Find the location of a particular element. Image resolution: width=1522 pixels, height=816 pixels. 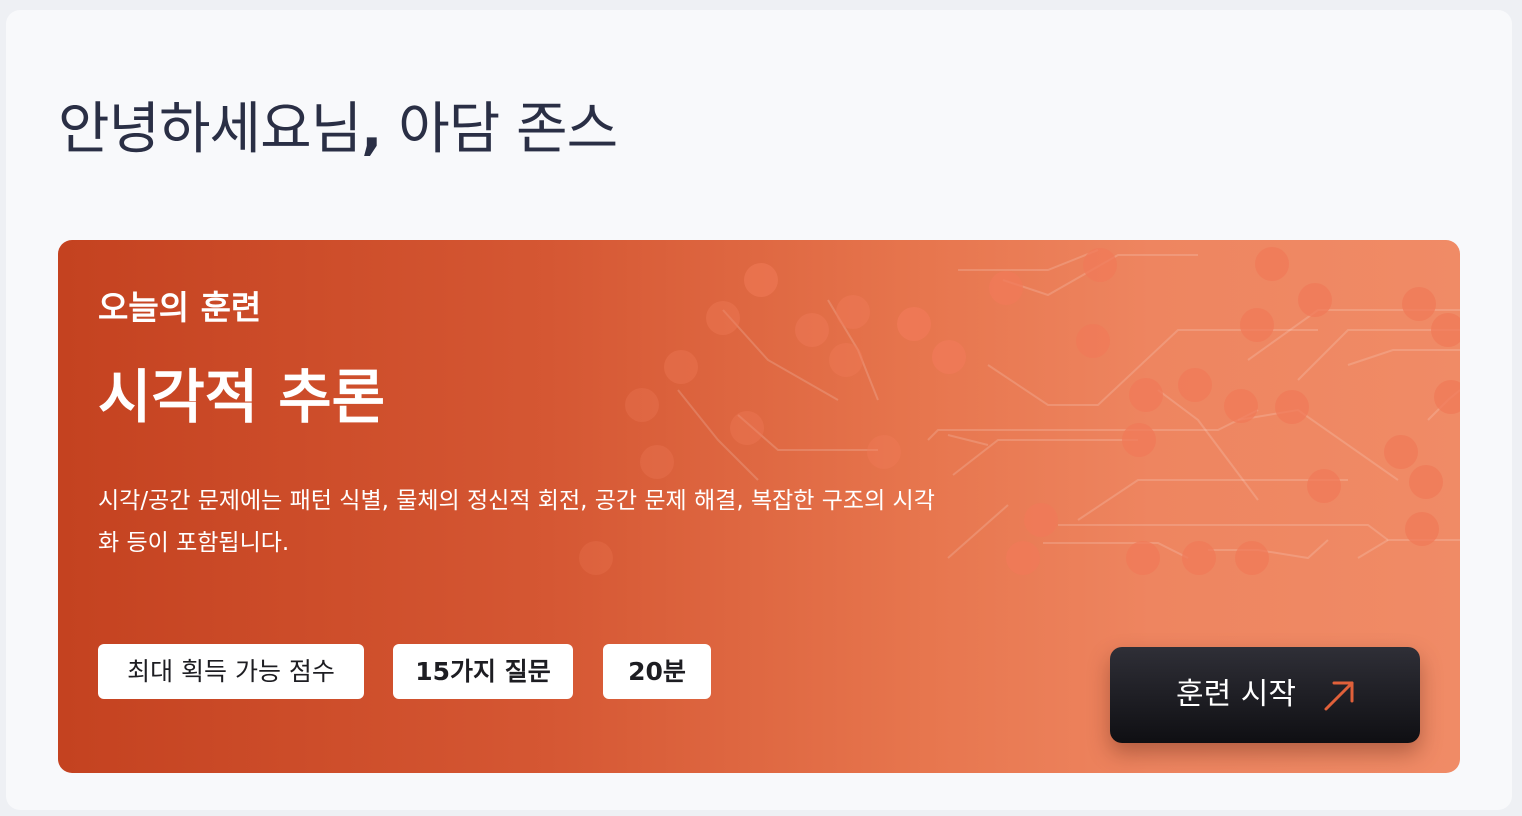

duration-chip: 20분 is located at coordinates (657, 671).